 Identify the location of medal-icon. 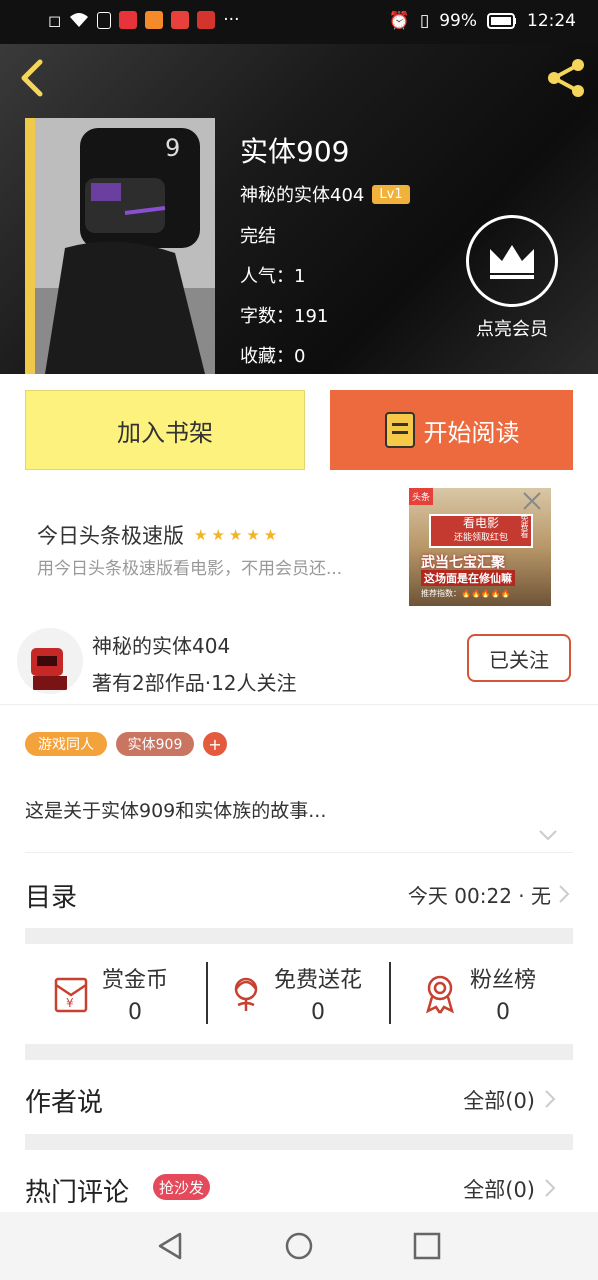
(440, 994).